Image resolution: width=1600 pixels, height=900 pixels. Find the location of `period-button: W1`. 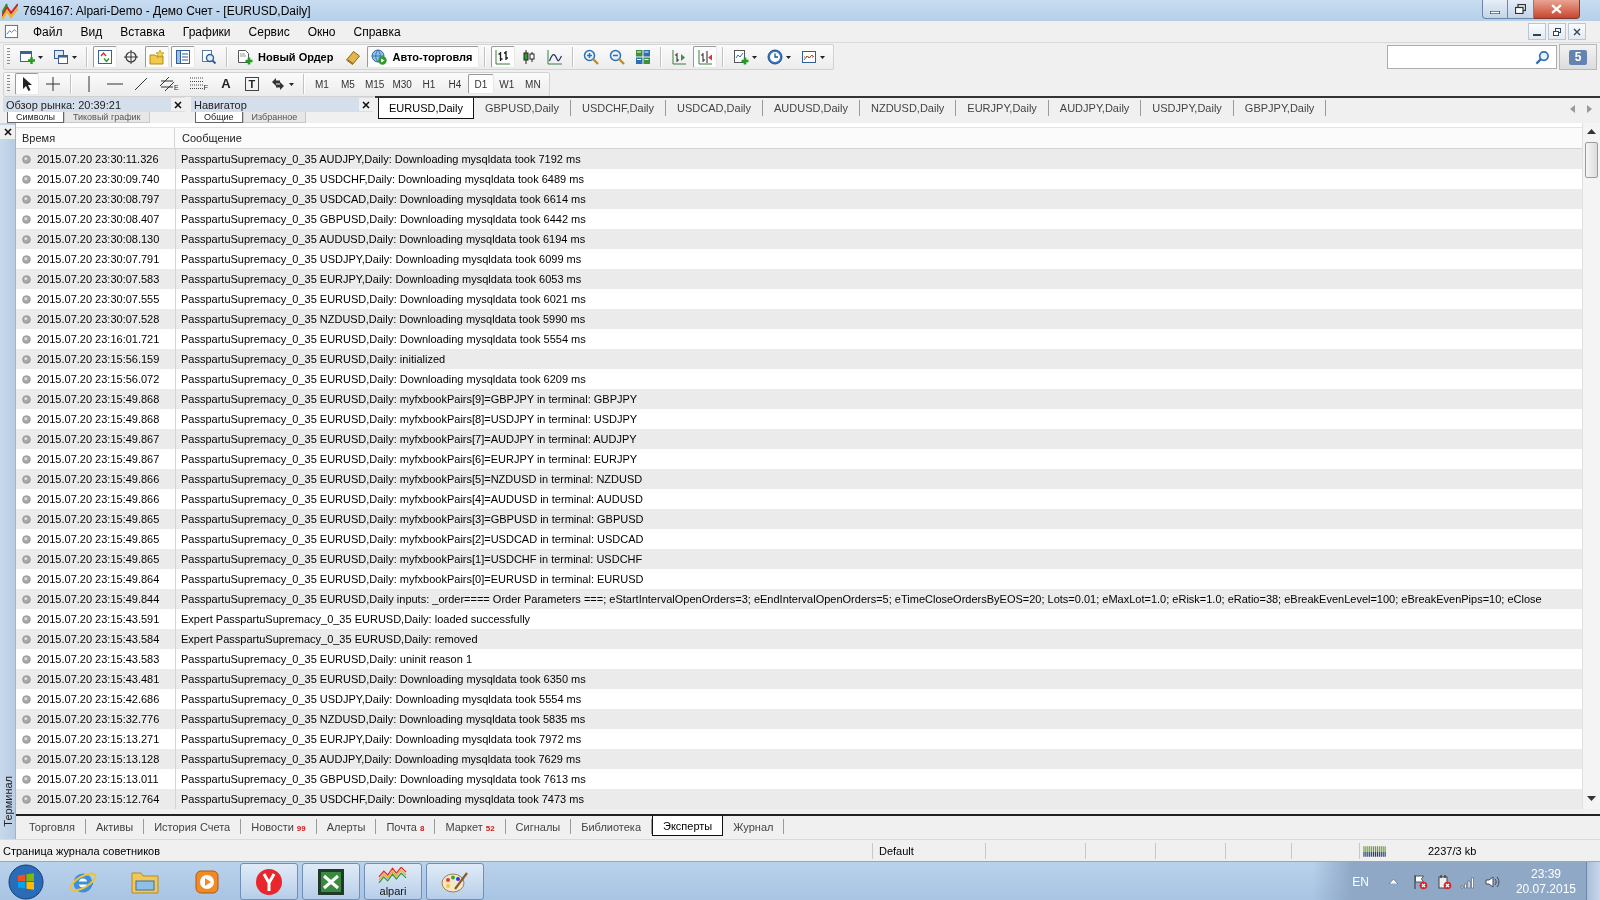

period-button: W1 is located at coordinates (506, 84).